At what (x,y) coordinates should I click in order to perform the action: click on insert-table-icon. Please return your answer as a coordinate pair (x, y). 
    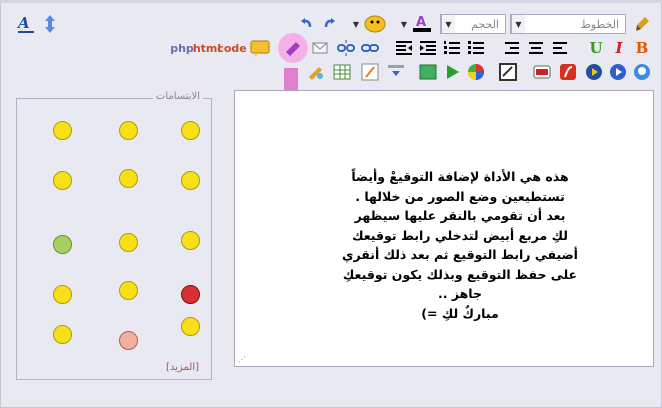
    Looking at the image, I should click on (342, 72).